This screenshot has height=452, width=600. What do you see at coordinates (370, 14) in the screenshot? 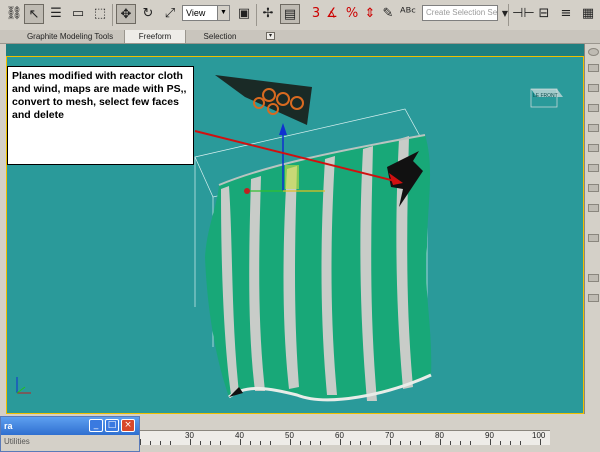
I see `spinner-snap-icon: ⇕` at bounding box center [370, 14].